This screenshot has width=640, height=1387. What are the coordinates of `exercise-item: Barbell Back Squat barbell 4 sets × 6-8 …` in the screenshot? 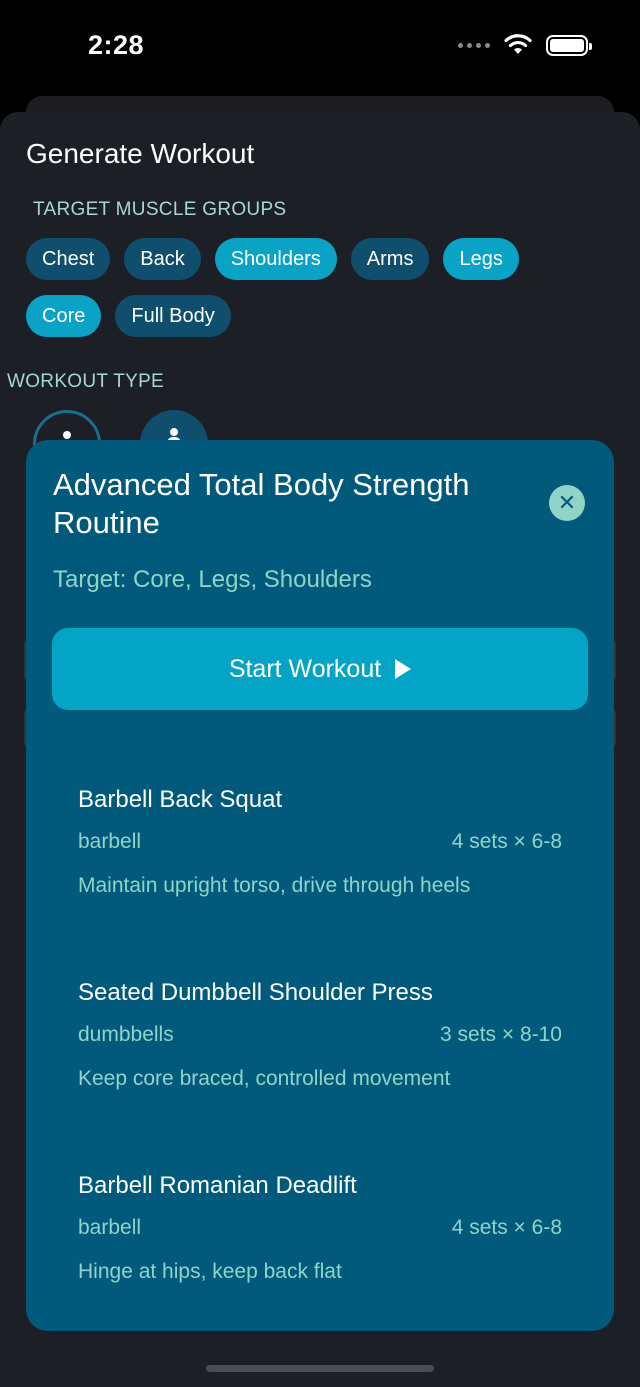 It's located at (320, 842).